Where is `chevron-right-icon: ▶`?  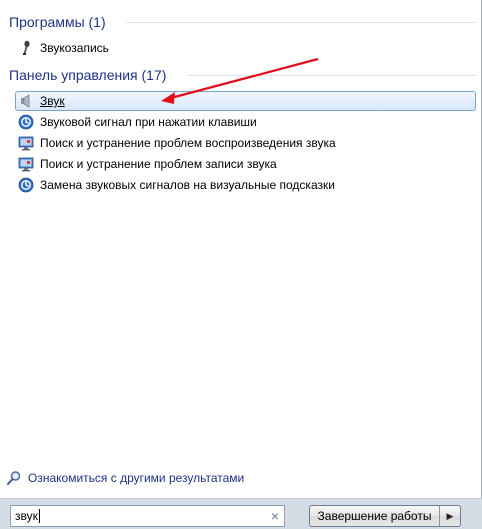 chevron-right-icon: ▶ is located at coordinates (450, 516).